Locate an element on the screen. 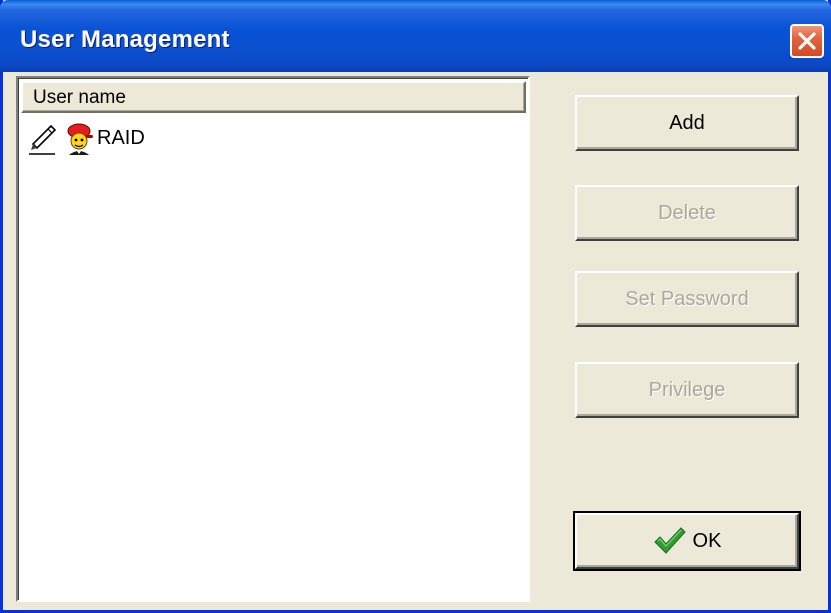 The image size is (831, 613). user-cap-icon is located at coordinates (80, 139).